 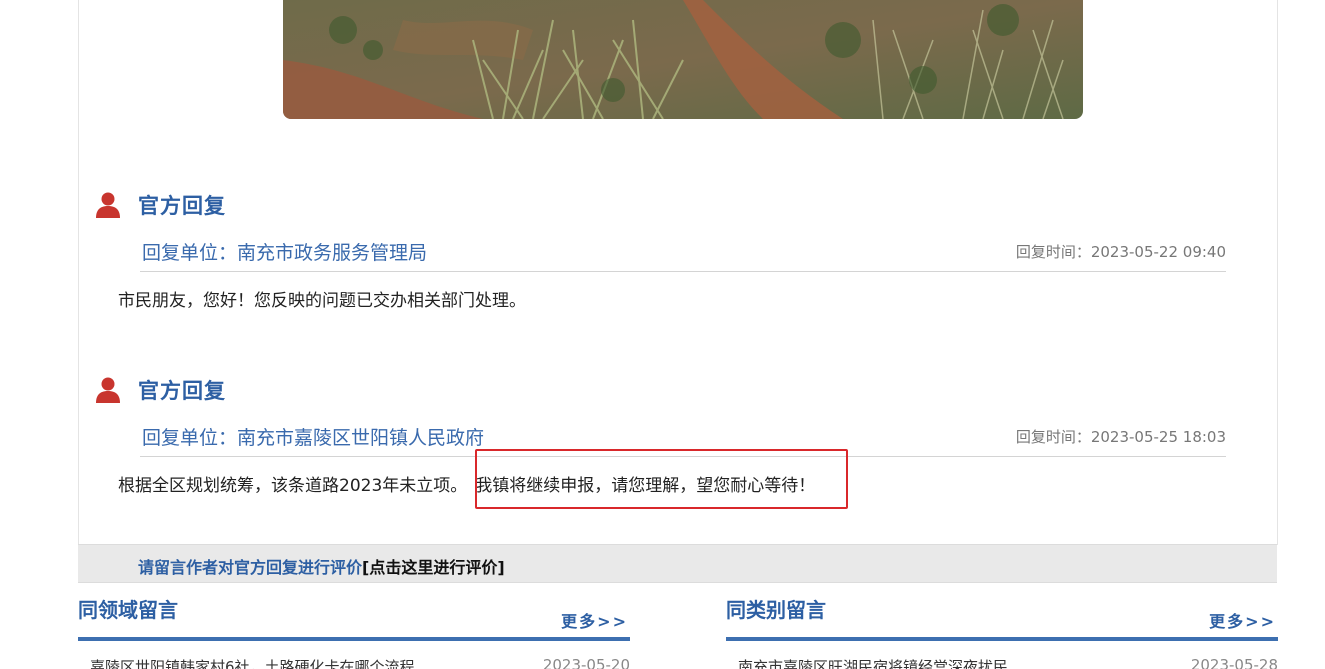 What do you see at coordinates (250, 567) in the screenshot?
I see `evaluation-prompt: 请留言作者对官方回复进行评价` at bounding box center [250, 567].